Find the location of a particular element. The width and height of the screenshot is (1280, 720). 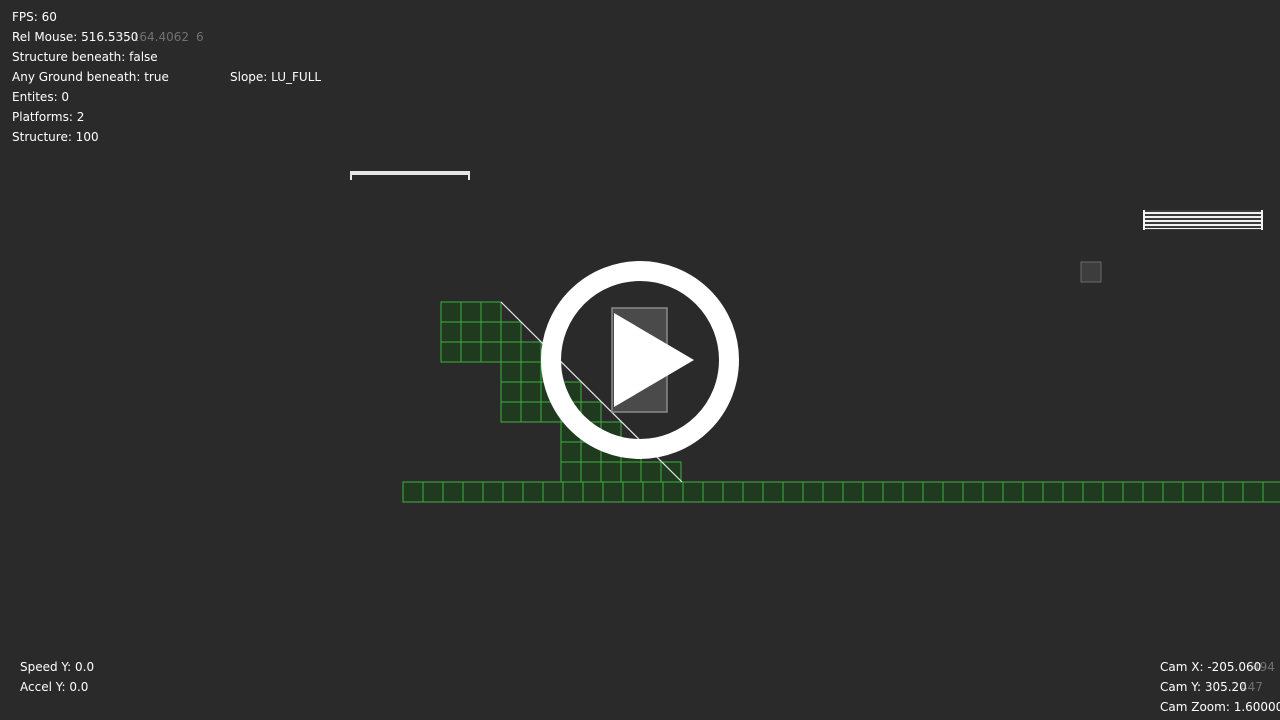

fps-readout: FPS: 60 is located at coordinates (34, 17).